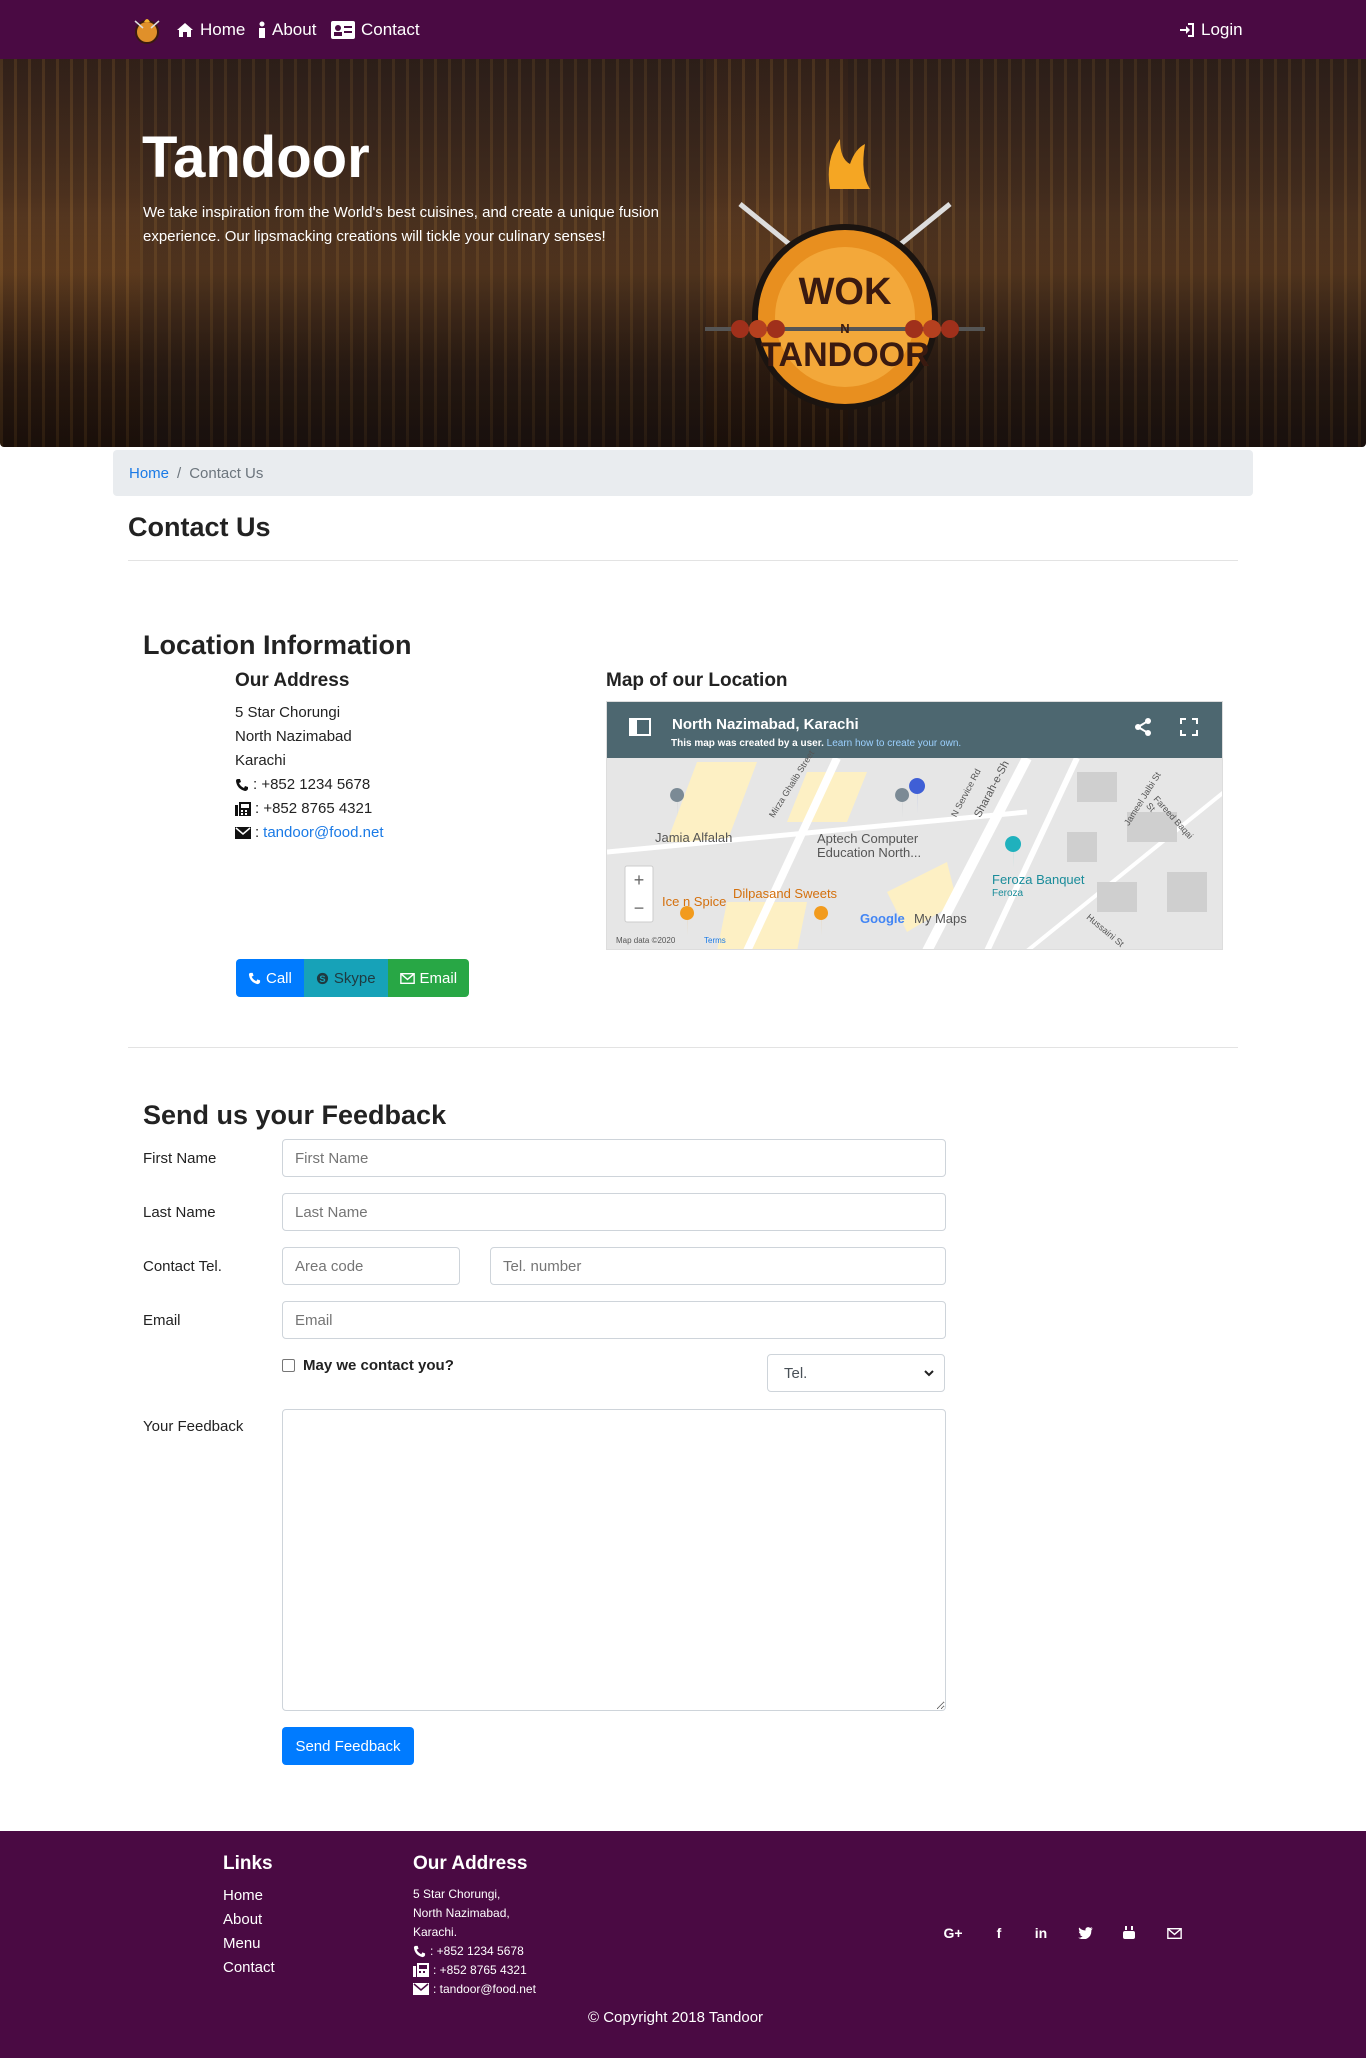 The image size is (1366, 2058). I want to click on nav-home: Home, so click(210, 30).